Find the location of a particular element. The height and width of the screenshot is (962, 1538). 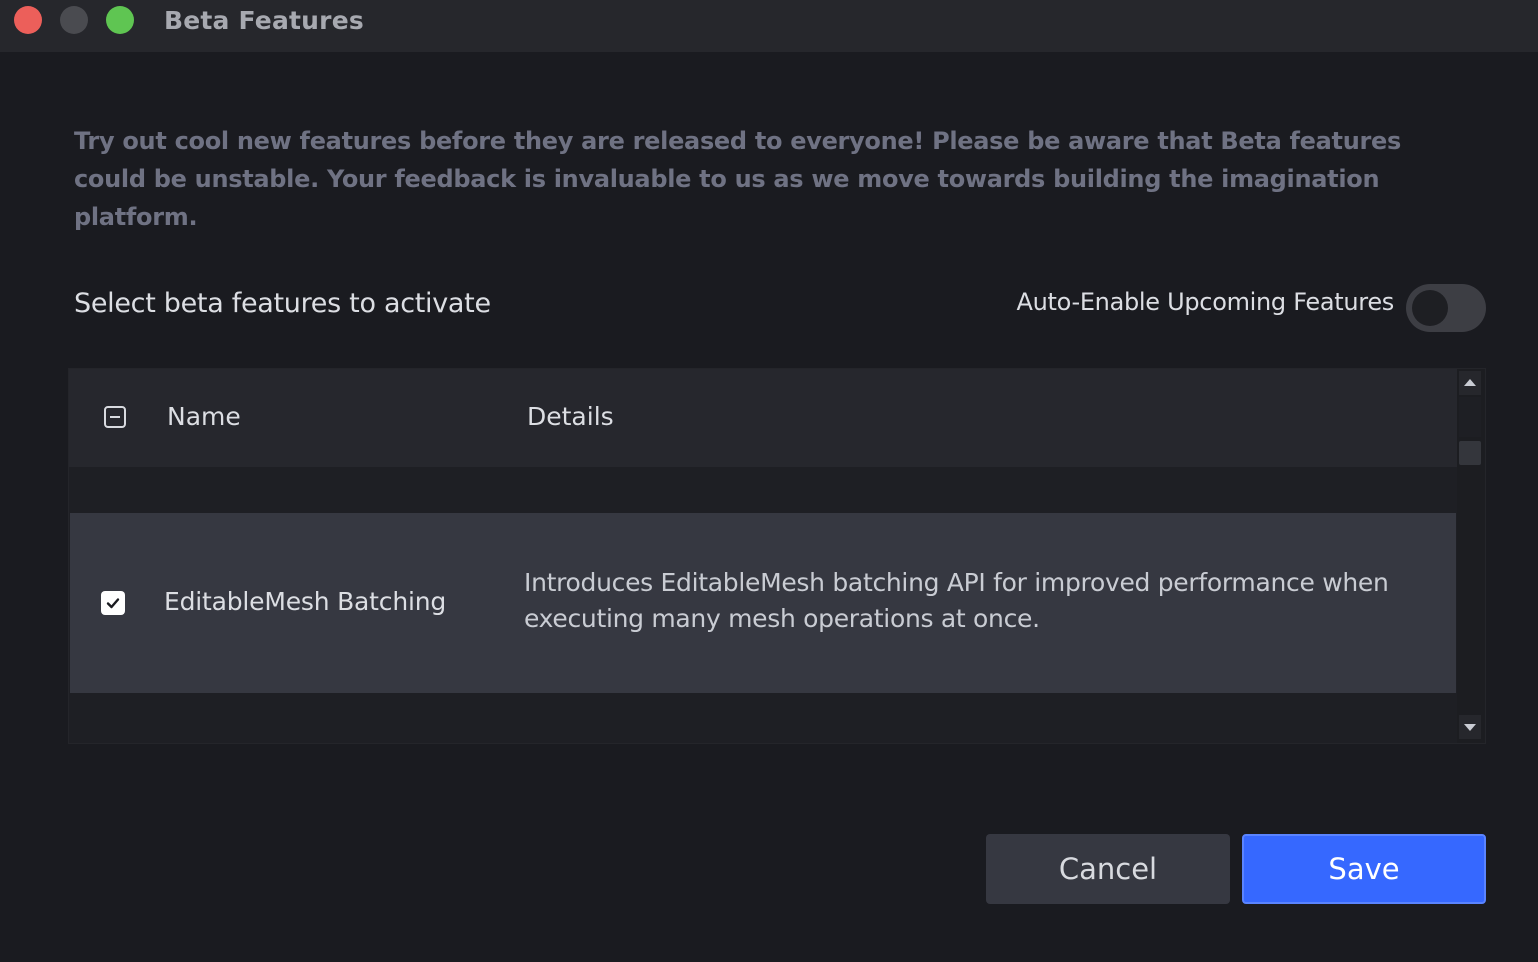

scroll-down-arrow-icon is located at coordinates (1470, 727).